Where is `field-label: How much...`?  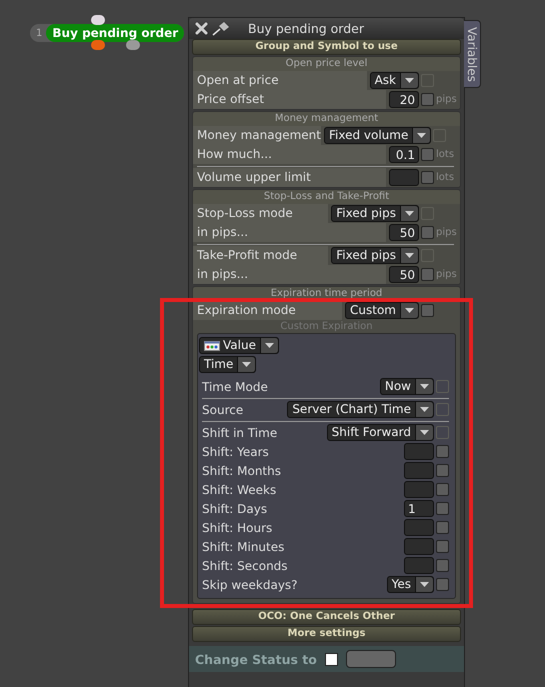
field-label: How much... is located at coordinates (289, 154).